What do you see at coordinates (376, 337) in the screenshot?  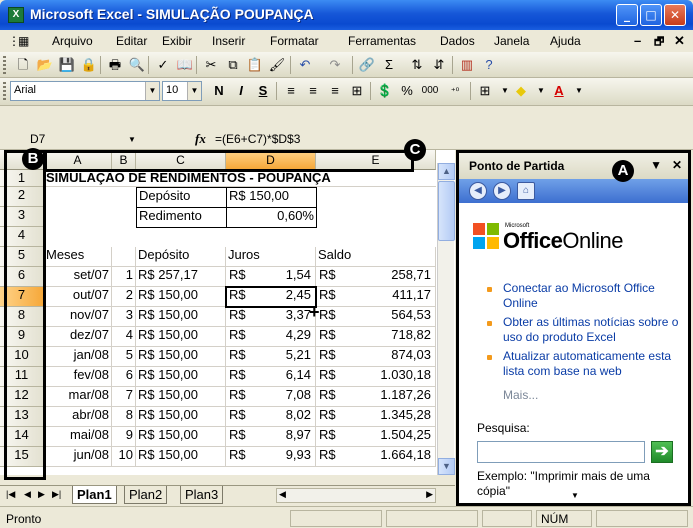 I see `cell-saldo: R$ 718,82` at bounding box center [376, 337].